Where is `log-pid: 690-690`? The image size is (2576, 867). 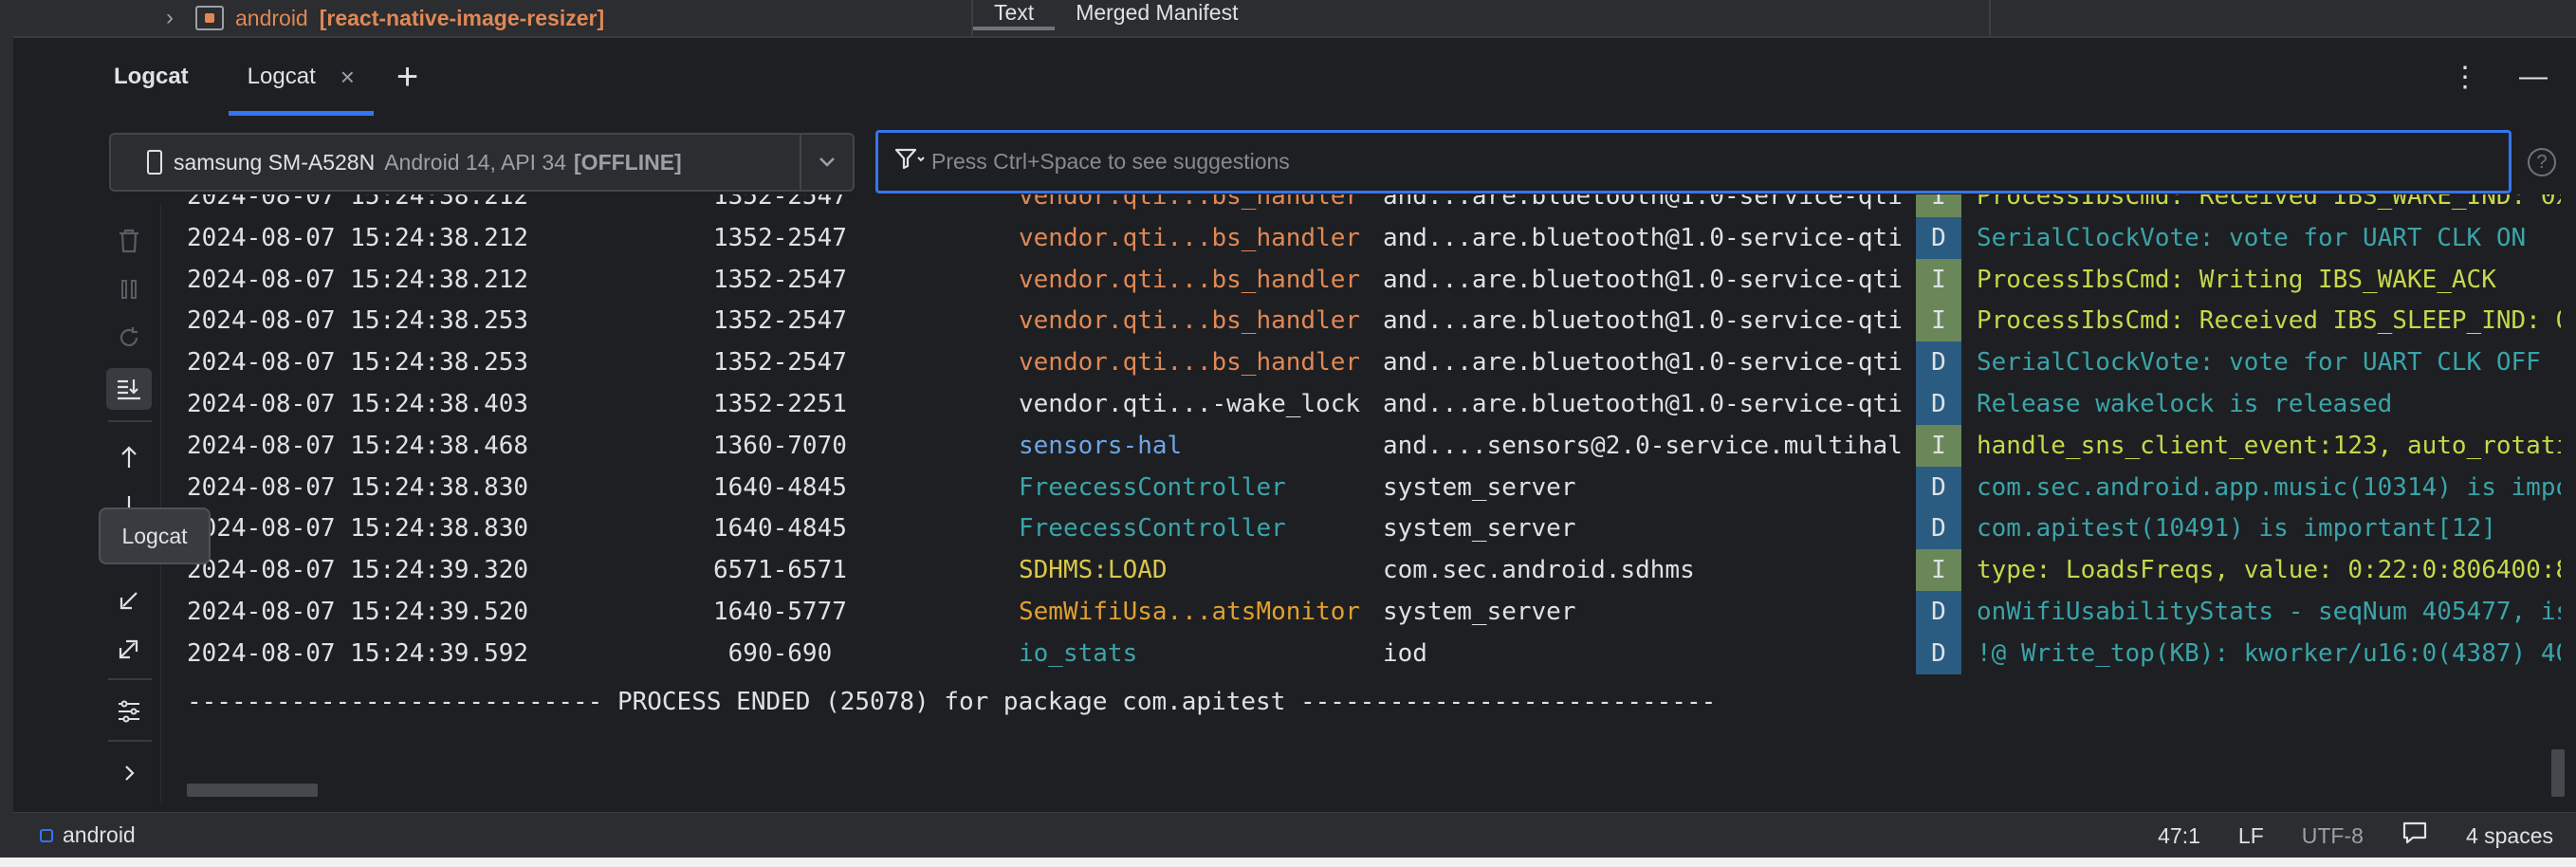
log-pid: 690-690 is located at coordinates (773, 653).